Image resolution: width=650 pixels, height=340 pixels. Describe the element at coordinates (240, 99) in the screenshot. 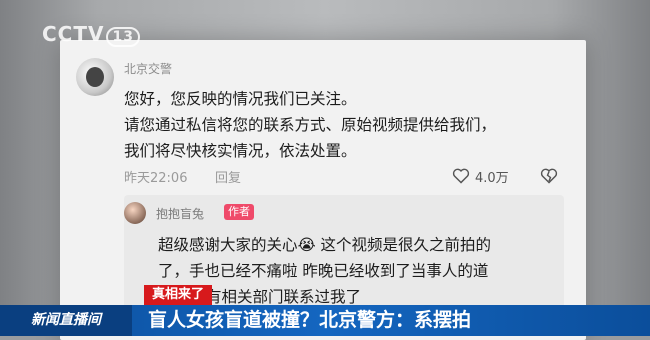

I see `comment-line: 您好，您反映的情况我们已关注。` at that location.